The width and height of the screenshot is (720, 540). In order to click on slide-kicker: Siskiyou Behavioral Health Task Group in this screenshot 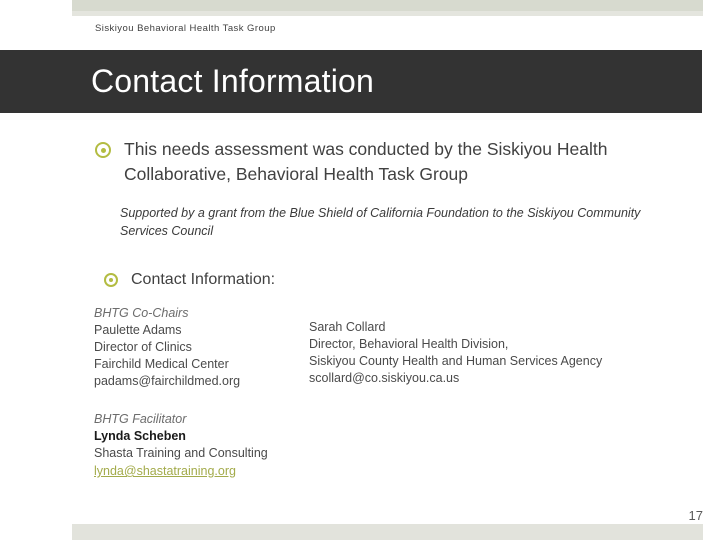, I will do `click(185, 28)`.